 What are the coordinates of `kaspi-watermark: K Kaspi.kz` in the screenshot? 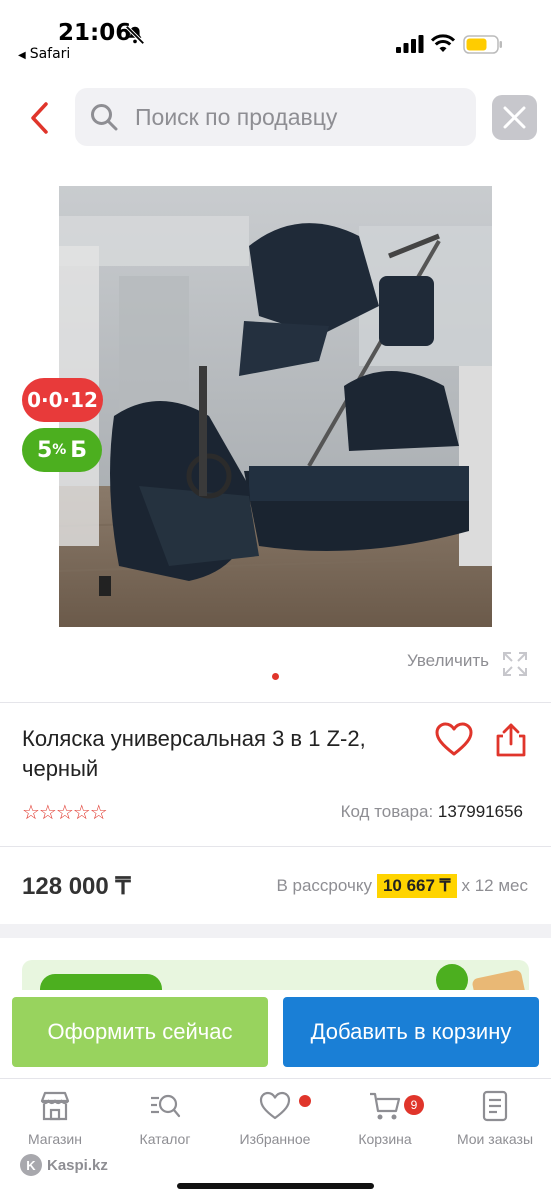 It's located at (64, 1165).